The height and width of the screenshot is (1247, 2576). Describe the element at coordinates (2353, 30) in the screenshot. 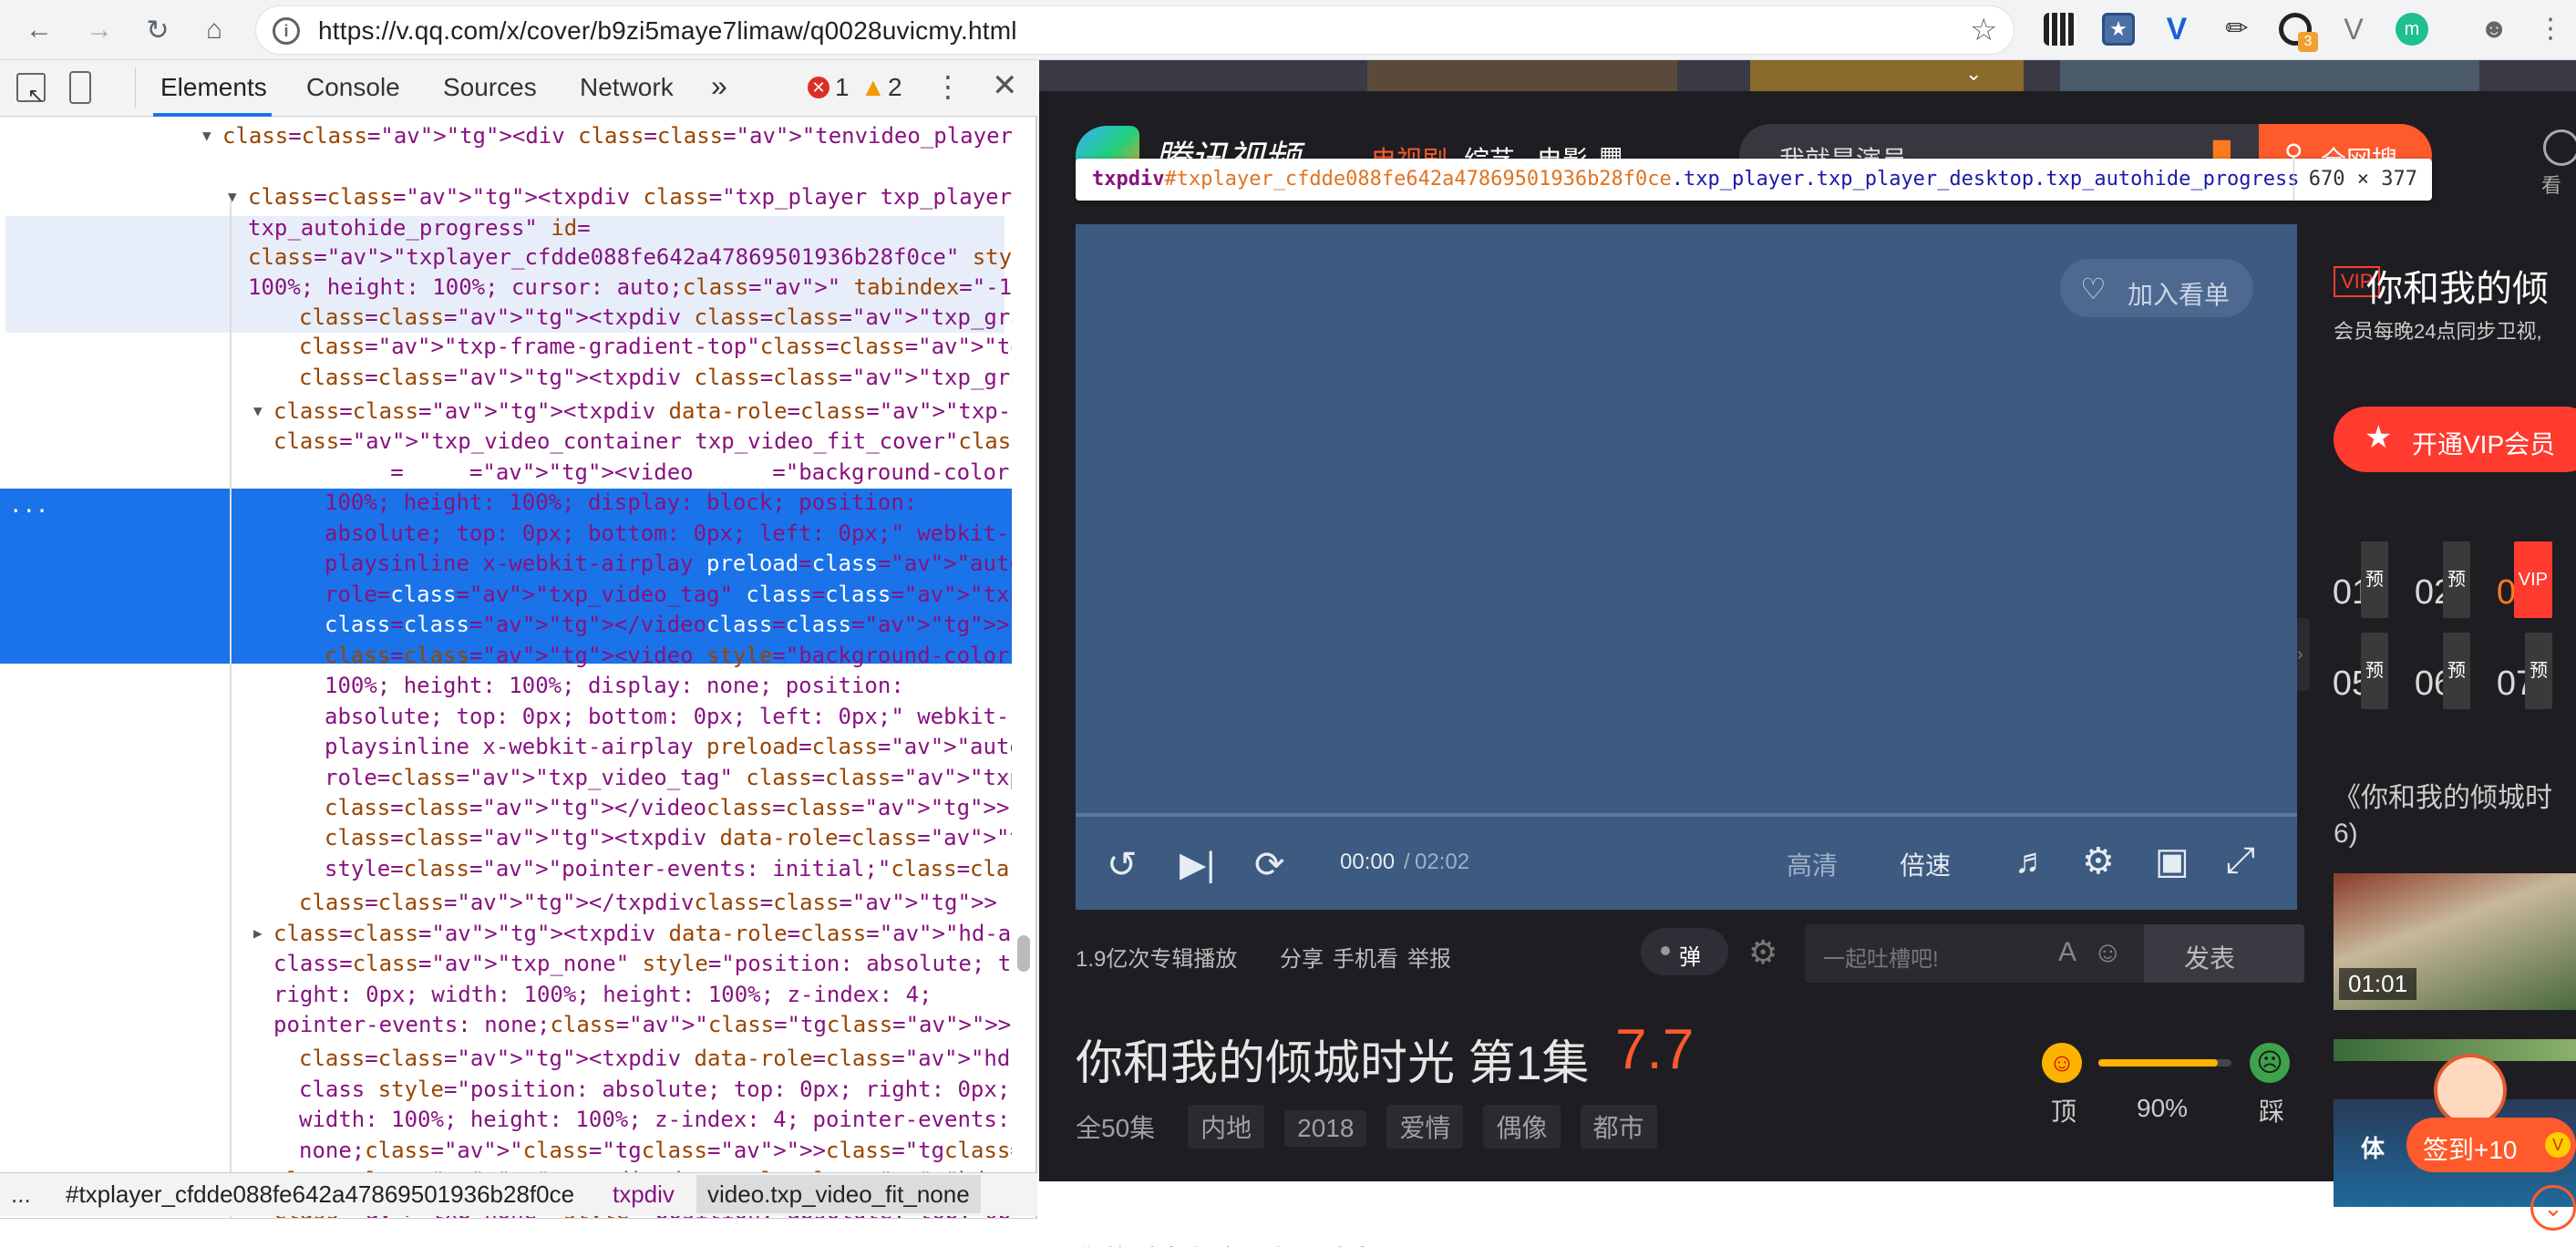

I see `v-extension-icon: V` at that location.